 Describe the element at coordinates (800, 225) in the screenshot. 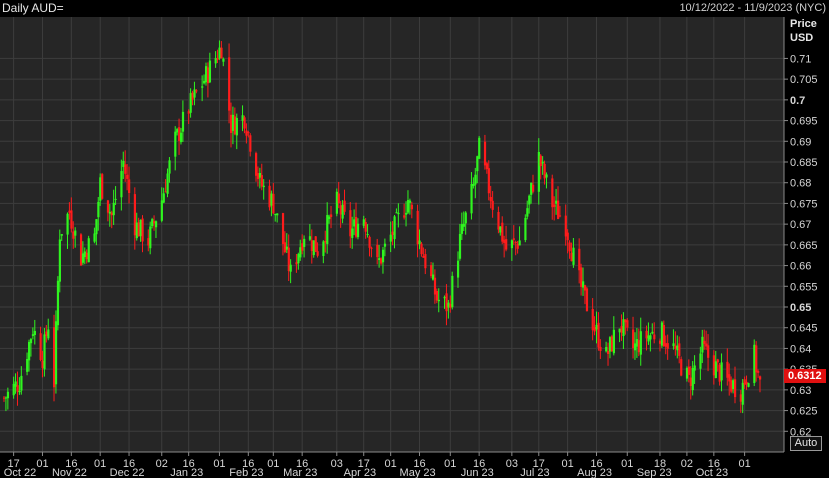

I see `price-tick-label: 0.67` at that location.